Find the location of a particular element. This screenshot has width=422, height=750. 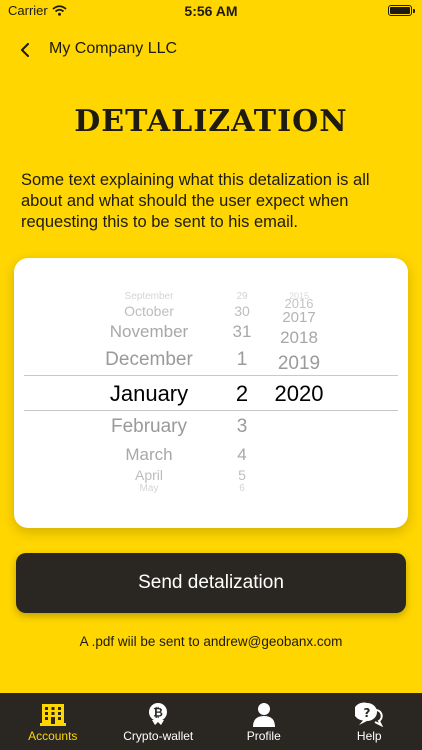

battery-icon is located at coordinates (401, 10).